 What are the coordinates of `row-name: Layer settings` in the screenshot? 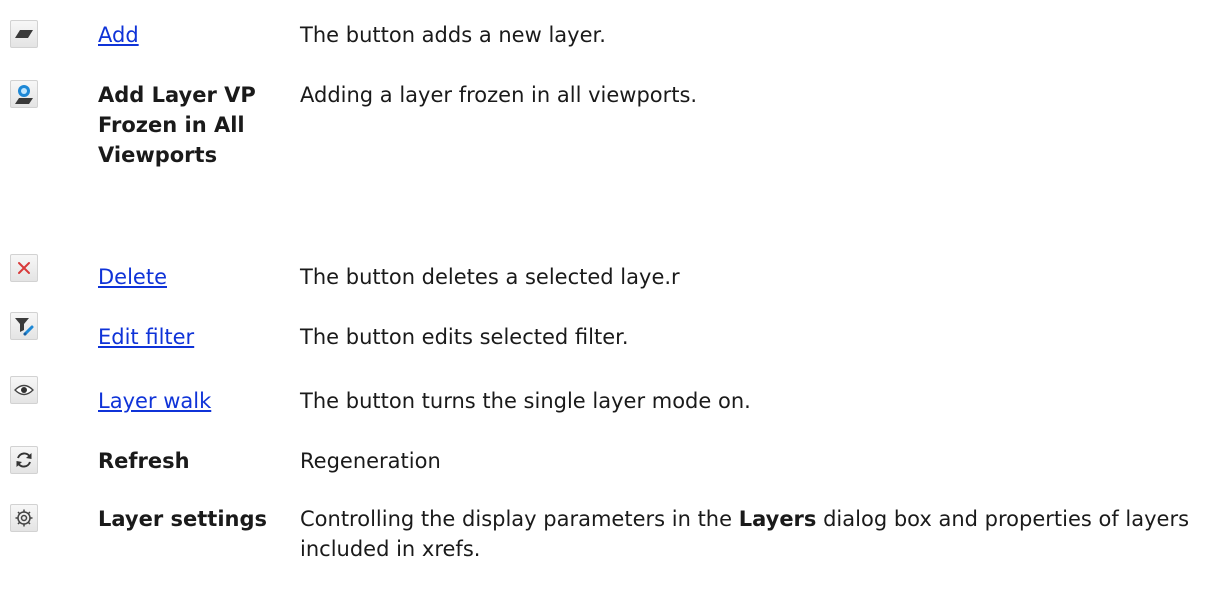 It's located at (183, 519).